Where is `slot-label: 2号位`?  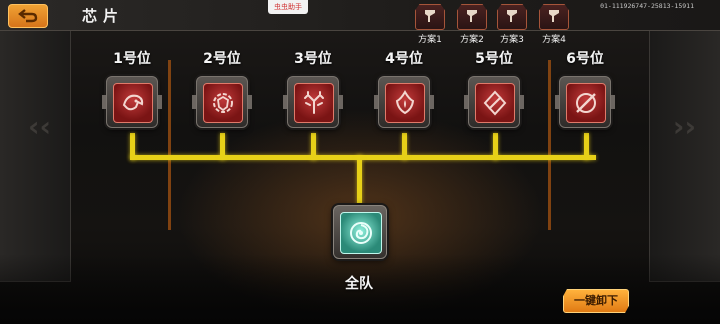 slot-label: 2号位 is located at coordinates (222, 59).